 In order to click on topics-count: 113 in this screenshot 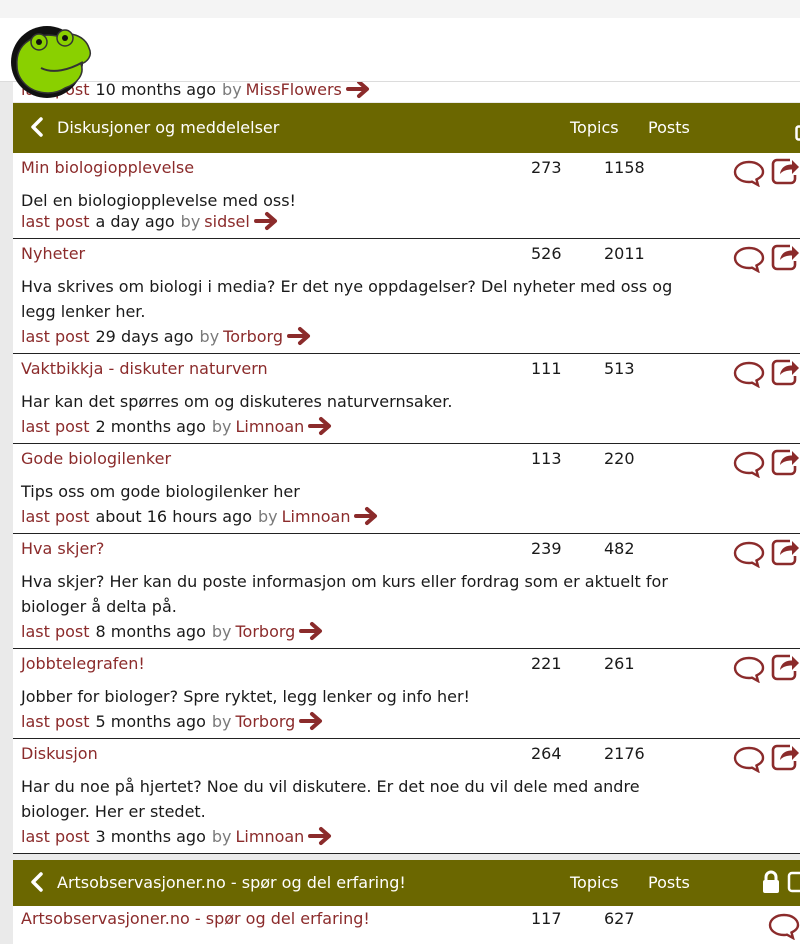, I will do `click(546, 458)`.